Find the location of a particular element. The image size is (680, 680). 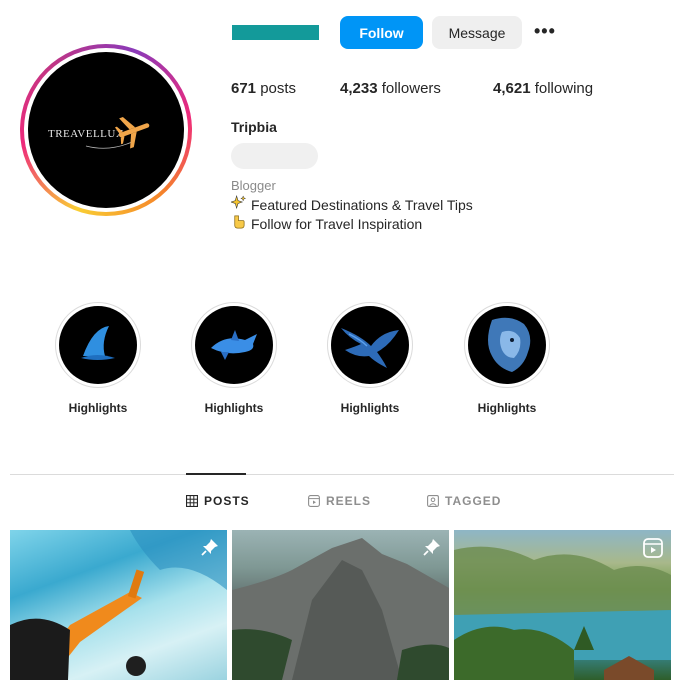

username-redacted is located at coordinates (275, 32).